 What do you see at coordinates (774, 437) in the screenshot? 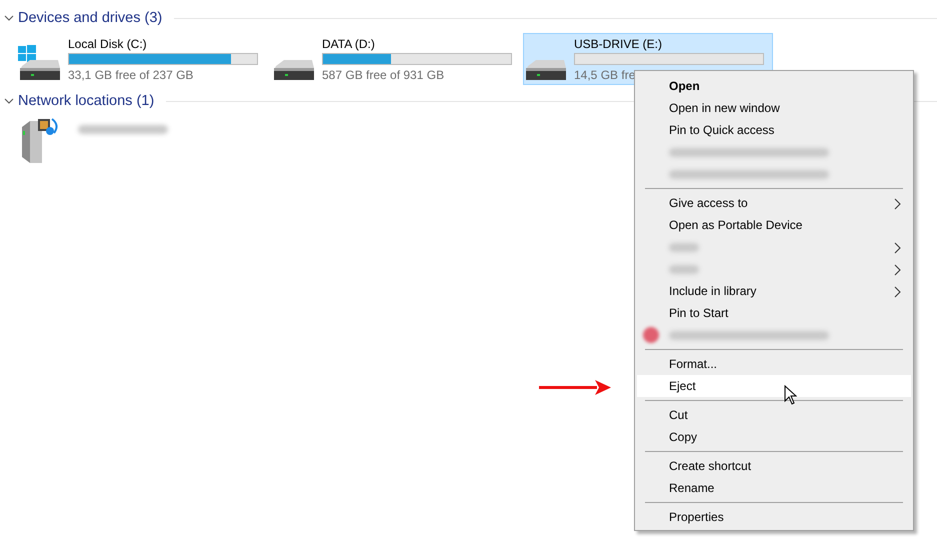
I see `menu-item: Copy` at bounding box center [774, 437].